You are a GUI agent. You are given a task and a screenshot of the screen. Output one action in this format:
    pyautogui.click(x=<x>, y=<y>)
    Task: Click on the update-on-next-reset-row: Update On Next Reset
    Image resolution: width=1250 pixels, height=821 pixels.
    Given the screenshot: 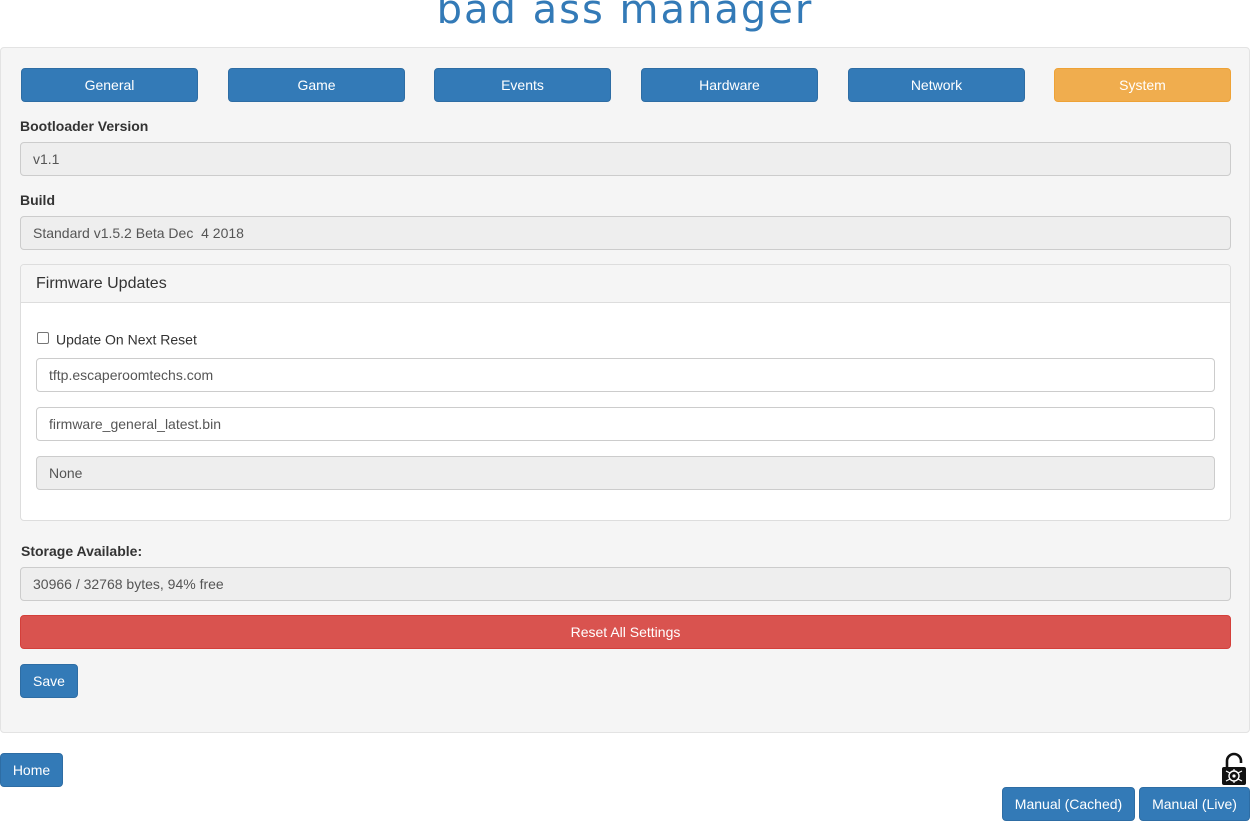 What is the action you would take?
    pyautogui.click(x=117, y=339)
    